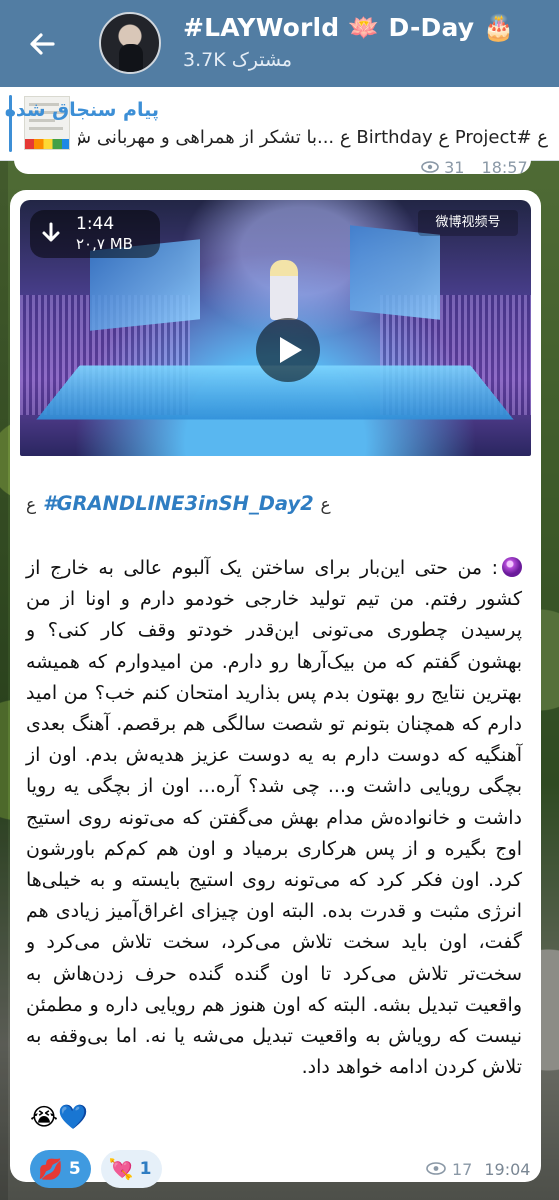 The image size is (559, 1200). I want to click on video-watermark: 微博视频号, so click(468, 223).